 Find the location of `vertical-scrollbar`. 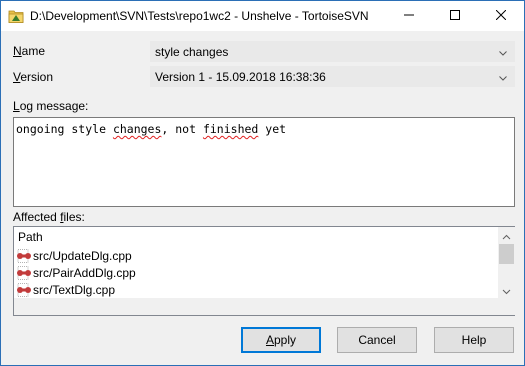

vertical-scrollbar is located at coordinates (506, 262).